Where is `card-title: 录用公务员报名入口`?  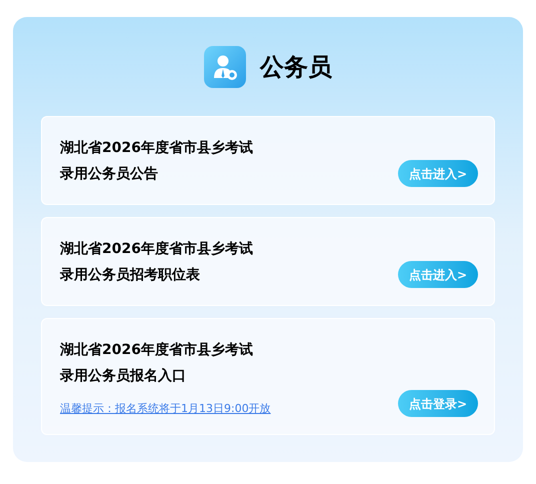 card-title: 录用公务员报名入口 is located at coordinates (123, 376).